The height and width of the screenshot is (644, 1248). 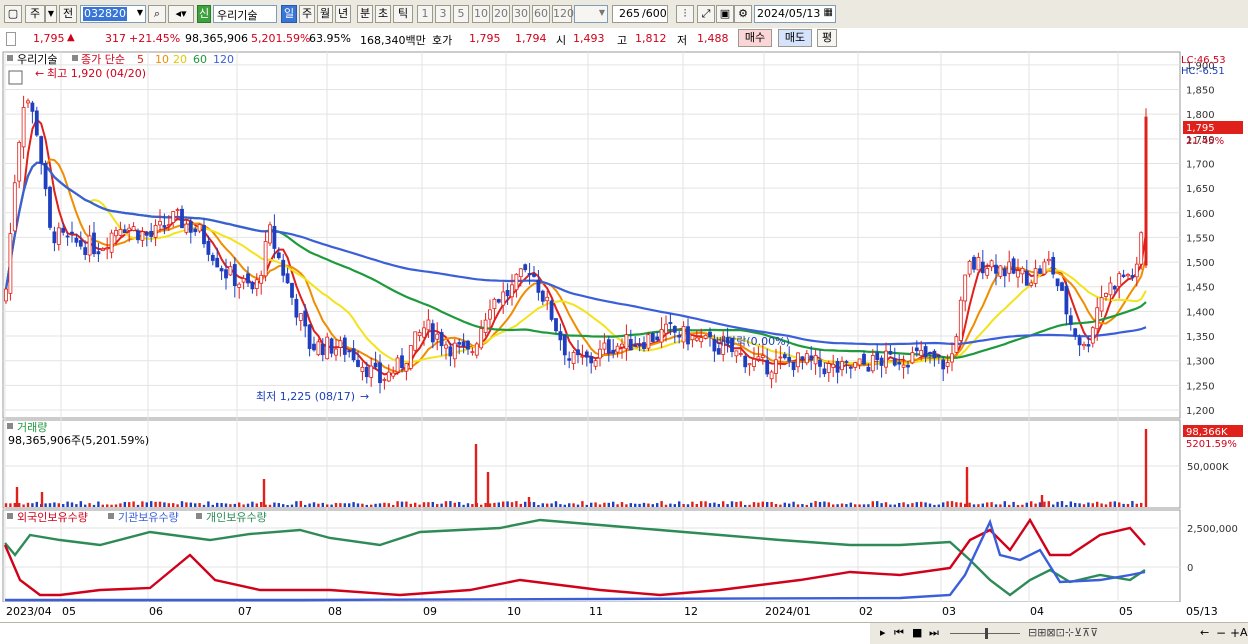 What do you see at coordinates (682, 40) in the screenshot?
I see `low-label: 저` at bounding box center [682, 40].